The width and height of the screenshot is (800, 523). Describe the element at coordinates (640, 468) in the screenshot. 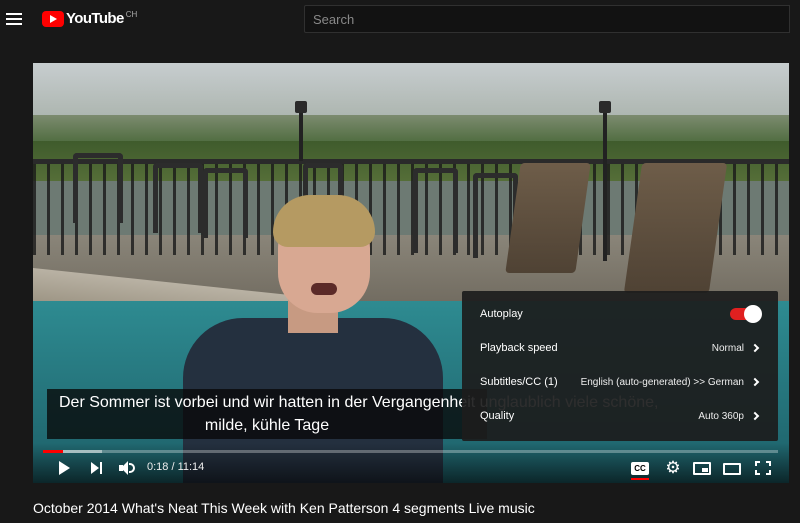

I see `closed-captions-icon: CC` at that location.